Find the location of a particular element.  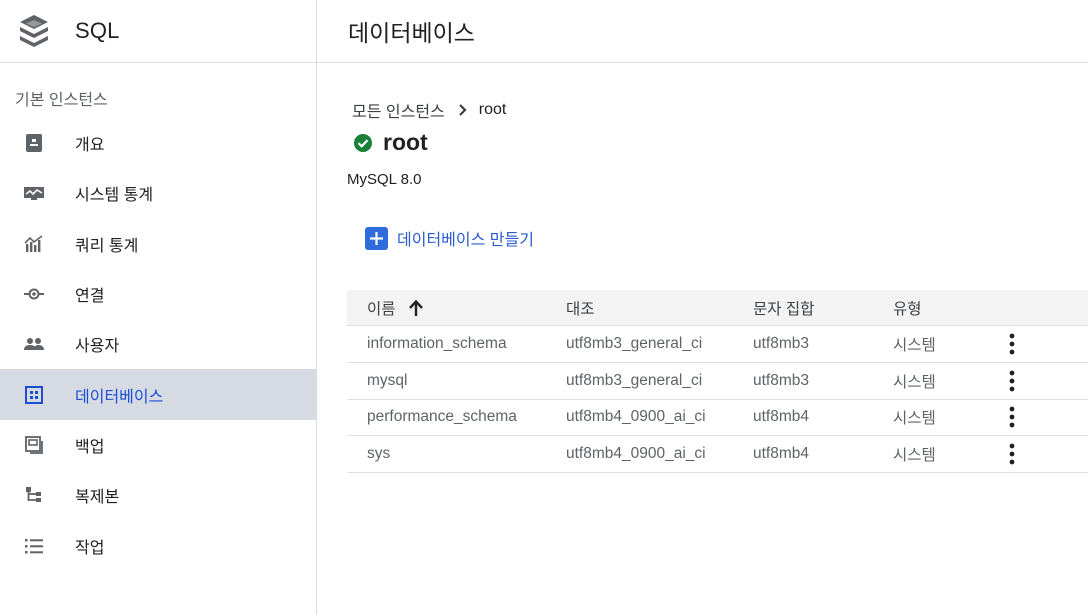

table-row: mysql utf8mb3_general_ci utf8mb3 시스템 is located at coordinates (717, 381).